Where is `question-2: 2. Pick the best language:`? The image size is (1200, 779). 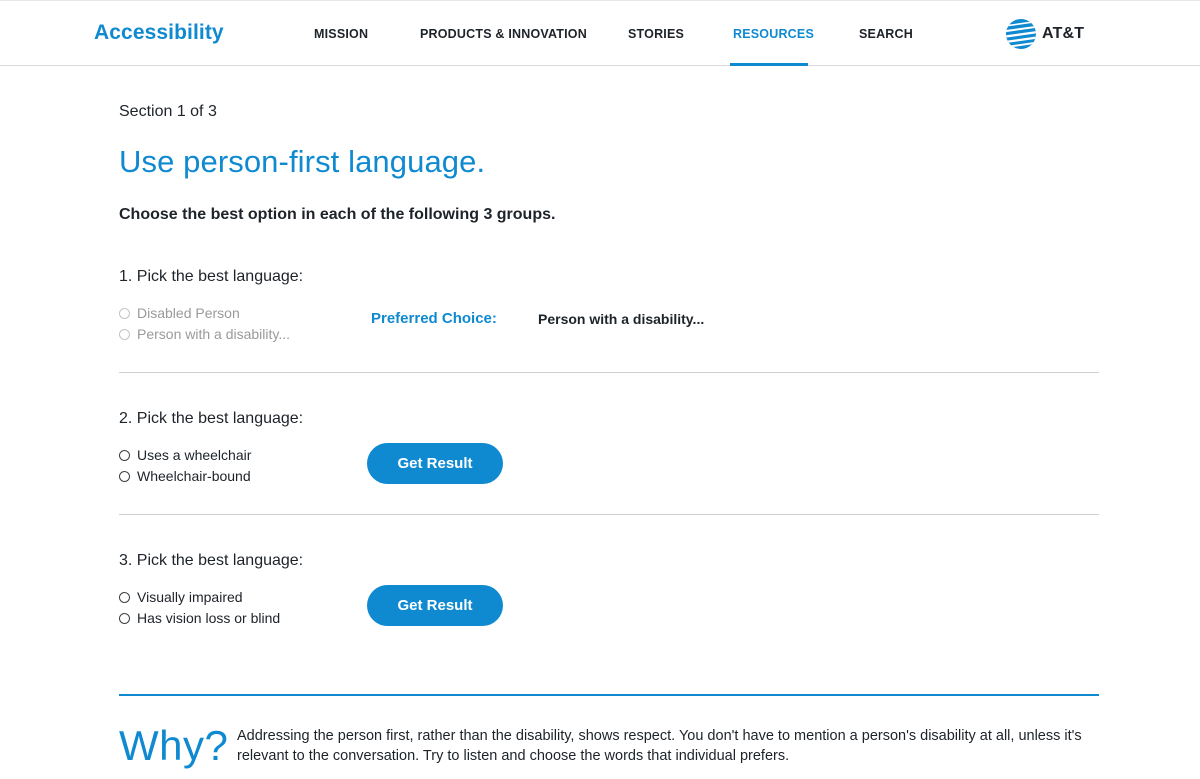 question-2: 2. Pick the best language: is located at coordinates (211, 418).